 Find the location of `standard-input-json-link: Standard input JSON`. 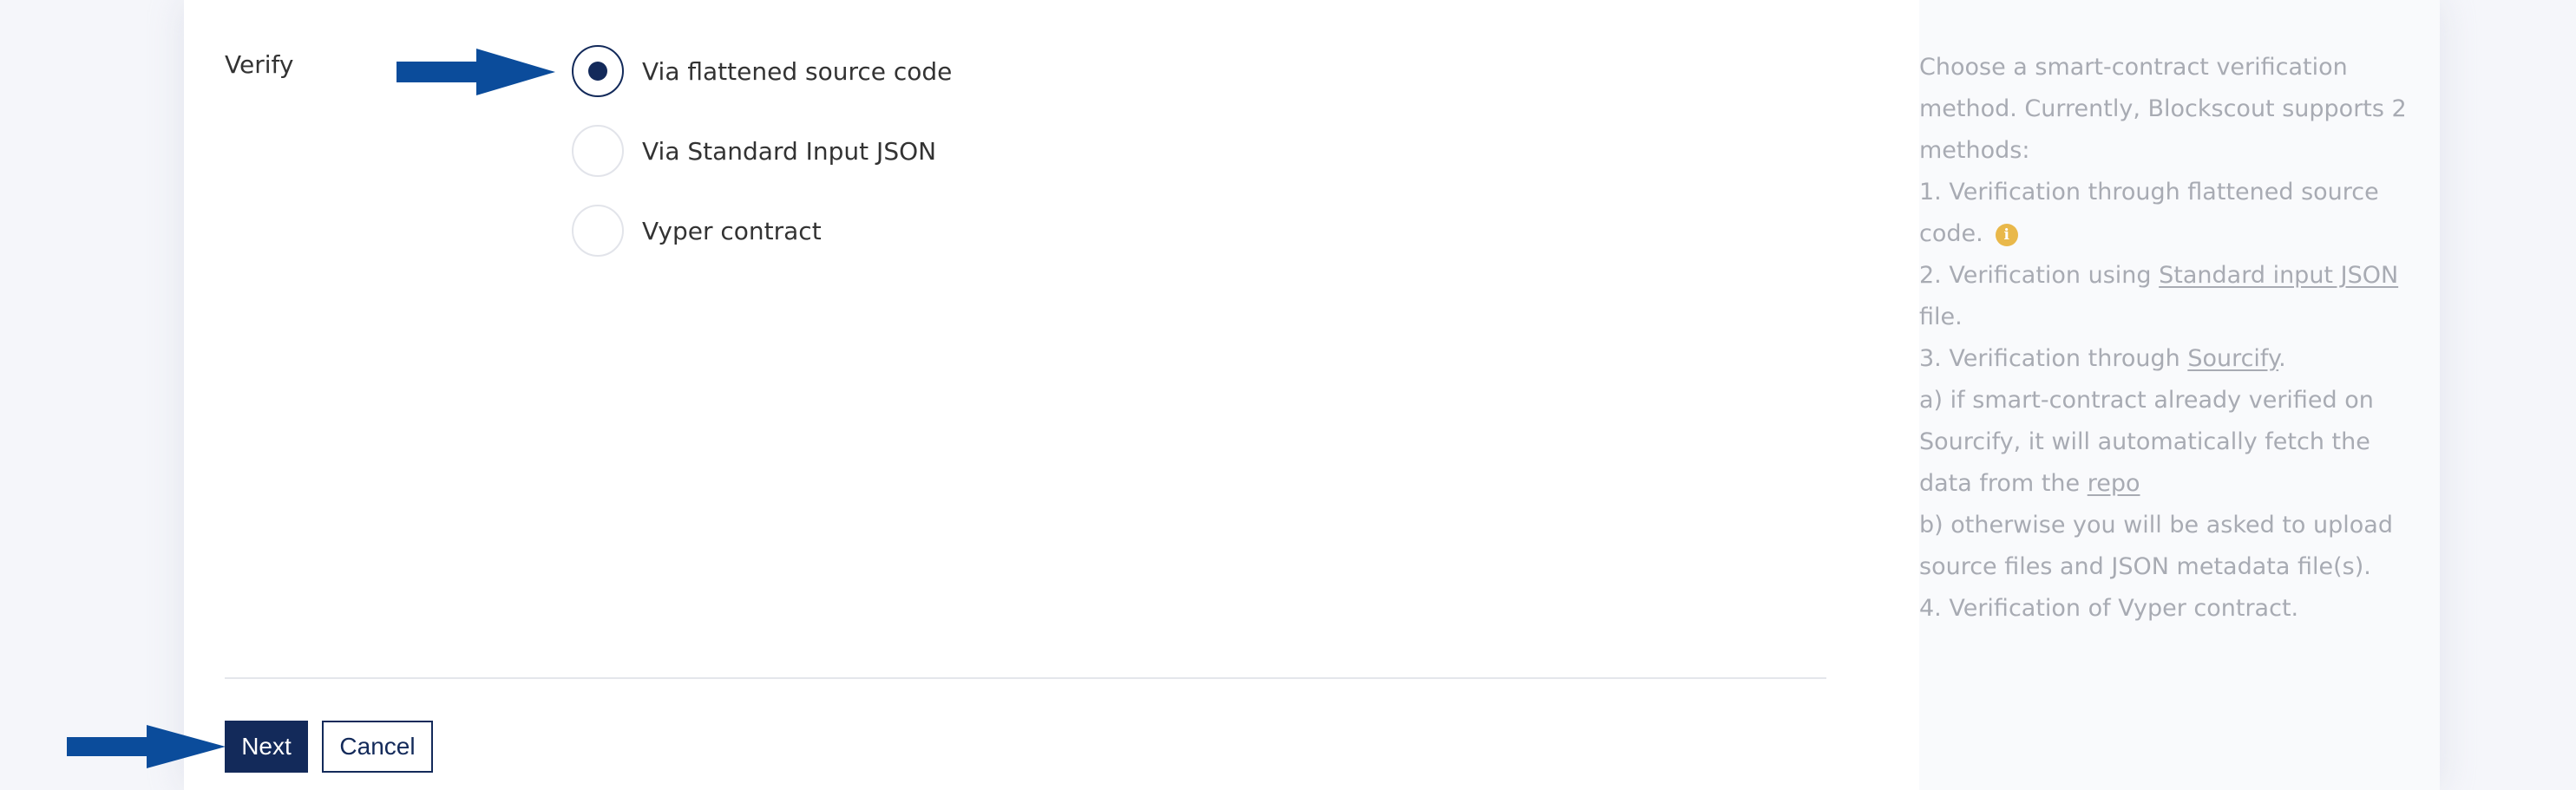

standard-input-json-link: Standard input JSON is located at coordinates (2278, 275).